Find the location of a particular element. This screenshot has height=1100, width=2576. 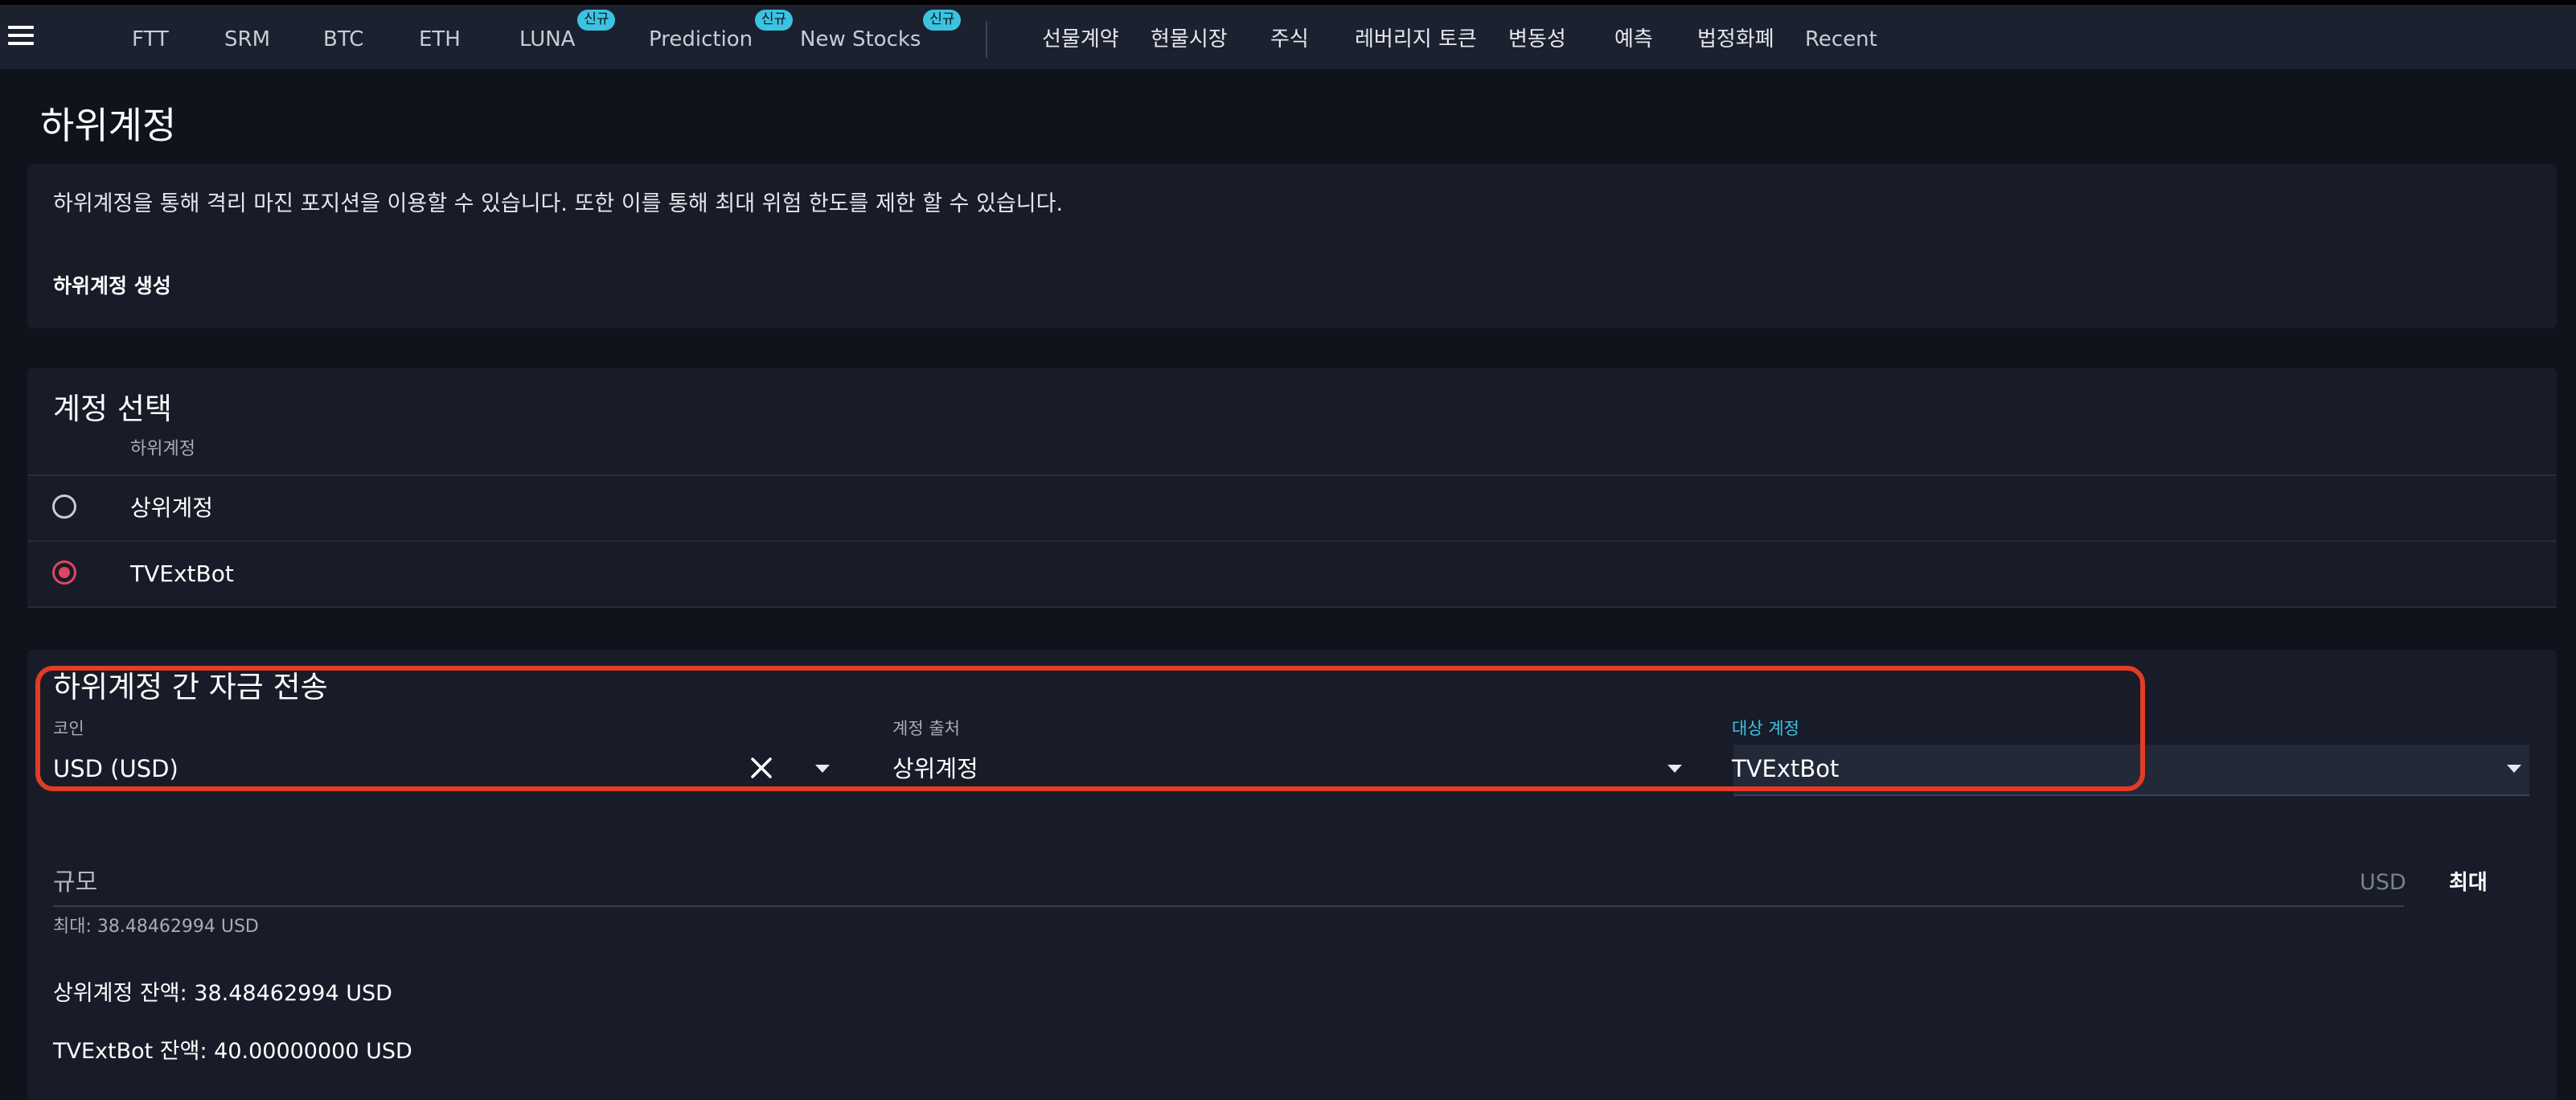

account-label: TVExtBot is located at coordinates (182, 573).